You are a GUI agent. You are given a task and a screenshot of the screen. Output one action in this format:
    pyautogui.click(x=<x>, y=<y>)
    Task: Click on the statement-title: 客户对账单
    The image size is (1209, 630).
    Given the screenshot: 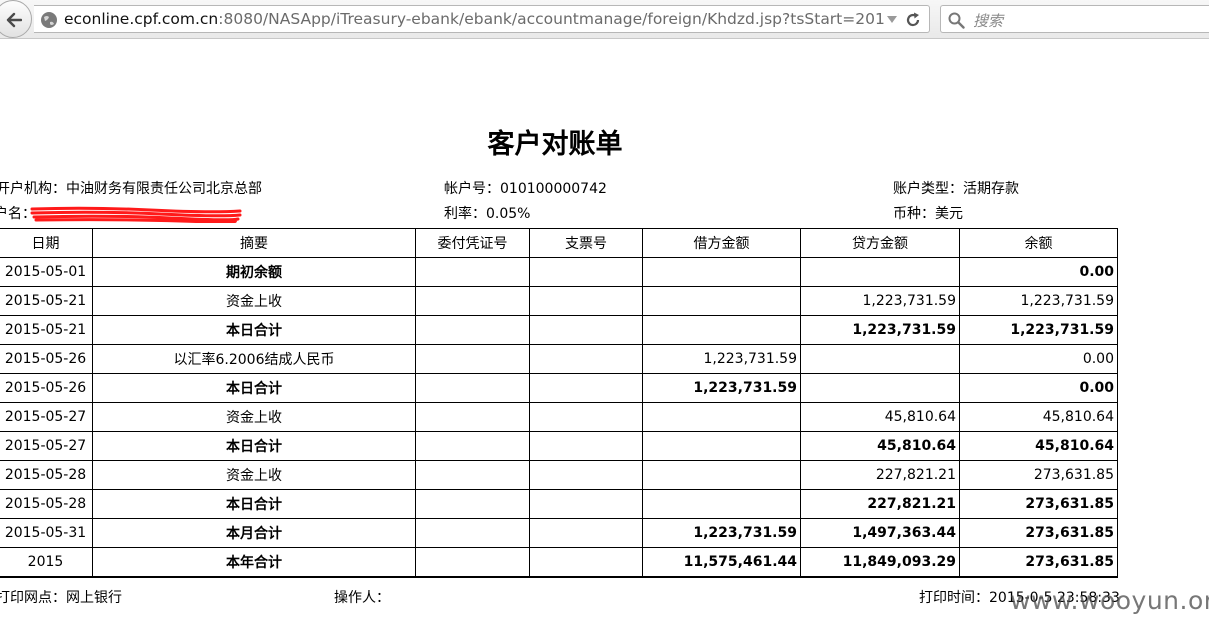 What is the action you would take?
    pyautogui.click(x=555, y=144)
    